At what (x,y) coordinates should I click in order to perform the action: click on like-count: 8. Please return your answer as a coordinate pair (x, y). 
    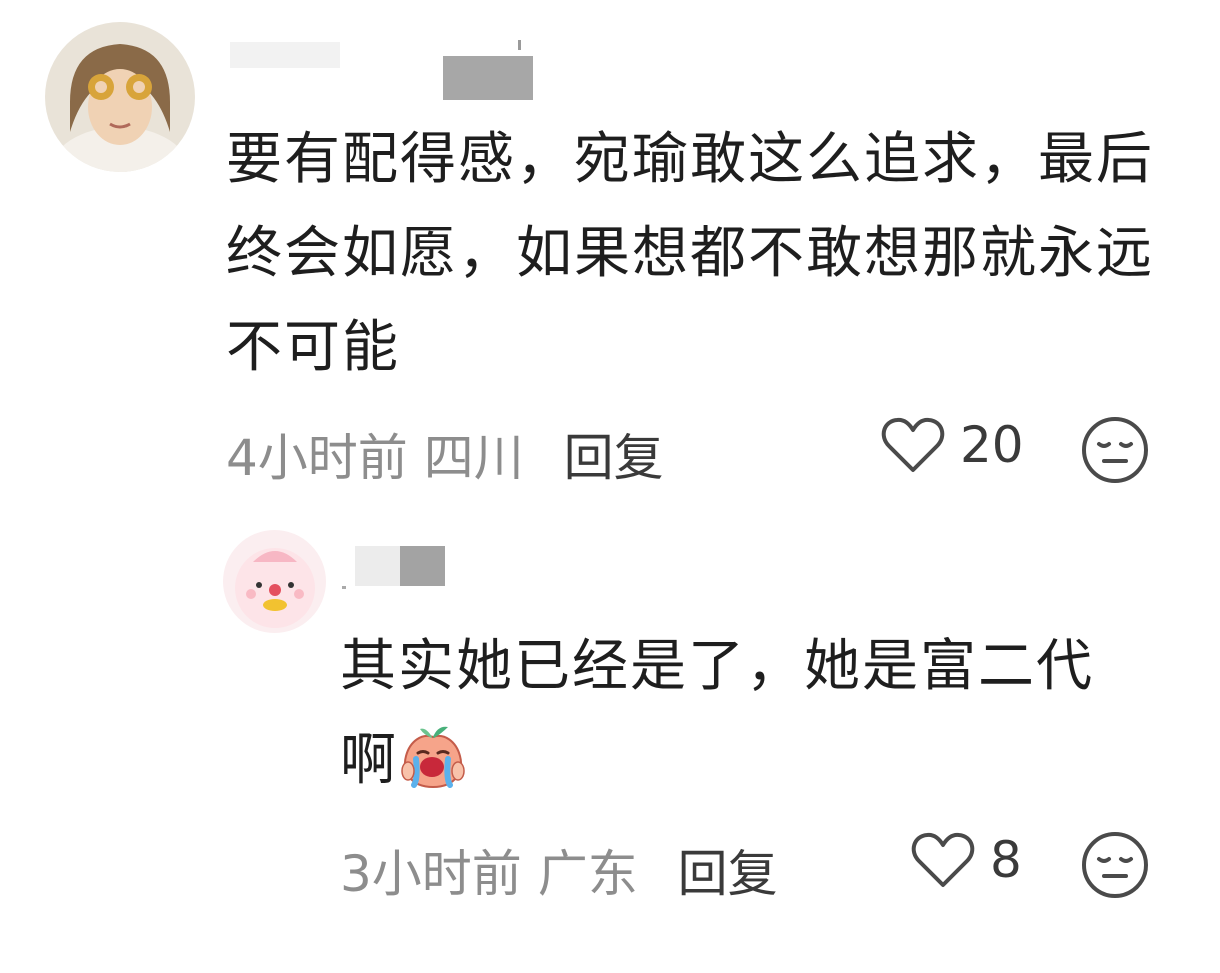
    Looking at the image, I should click on (1006, 860).